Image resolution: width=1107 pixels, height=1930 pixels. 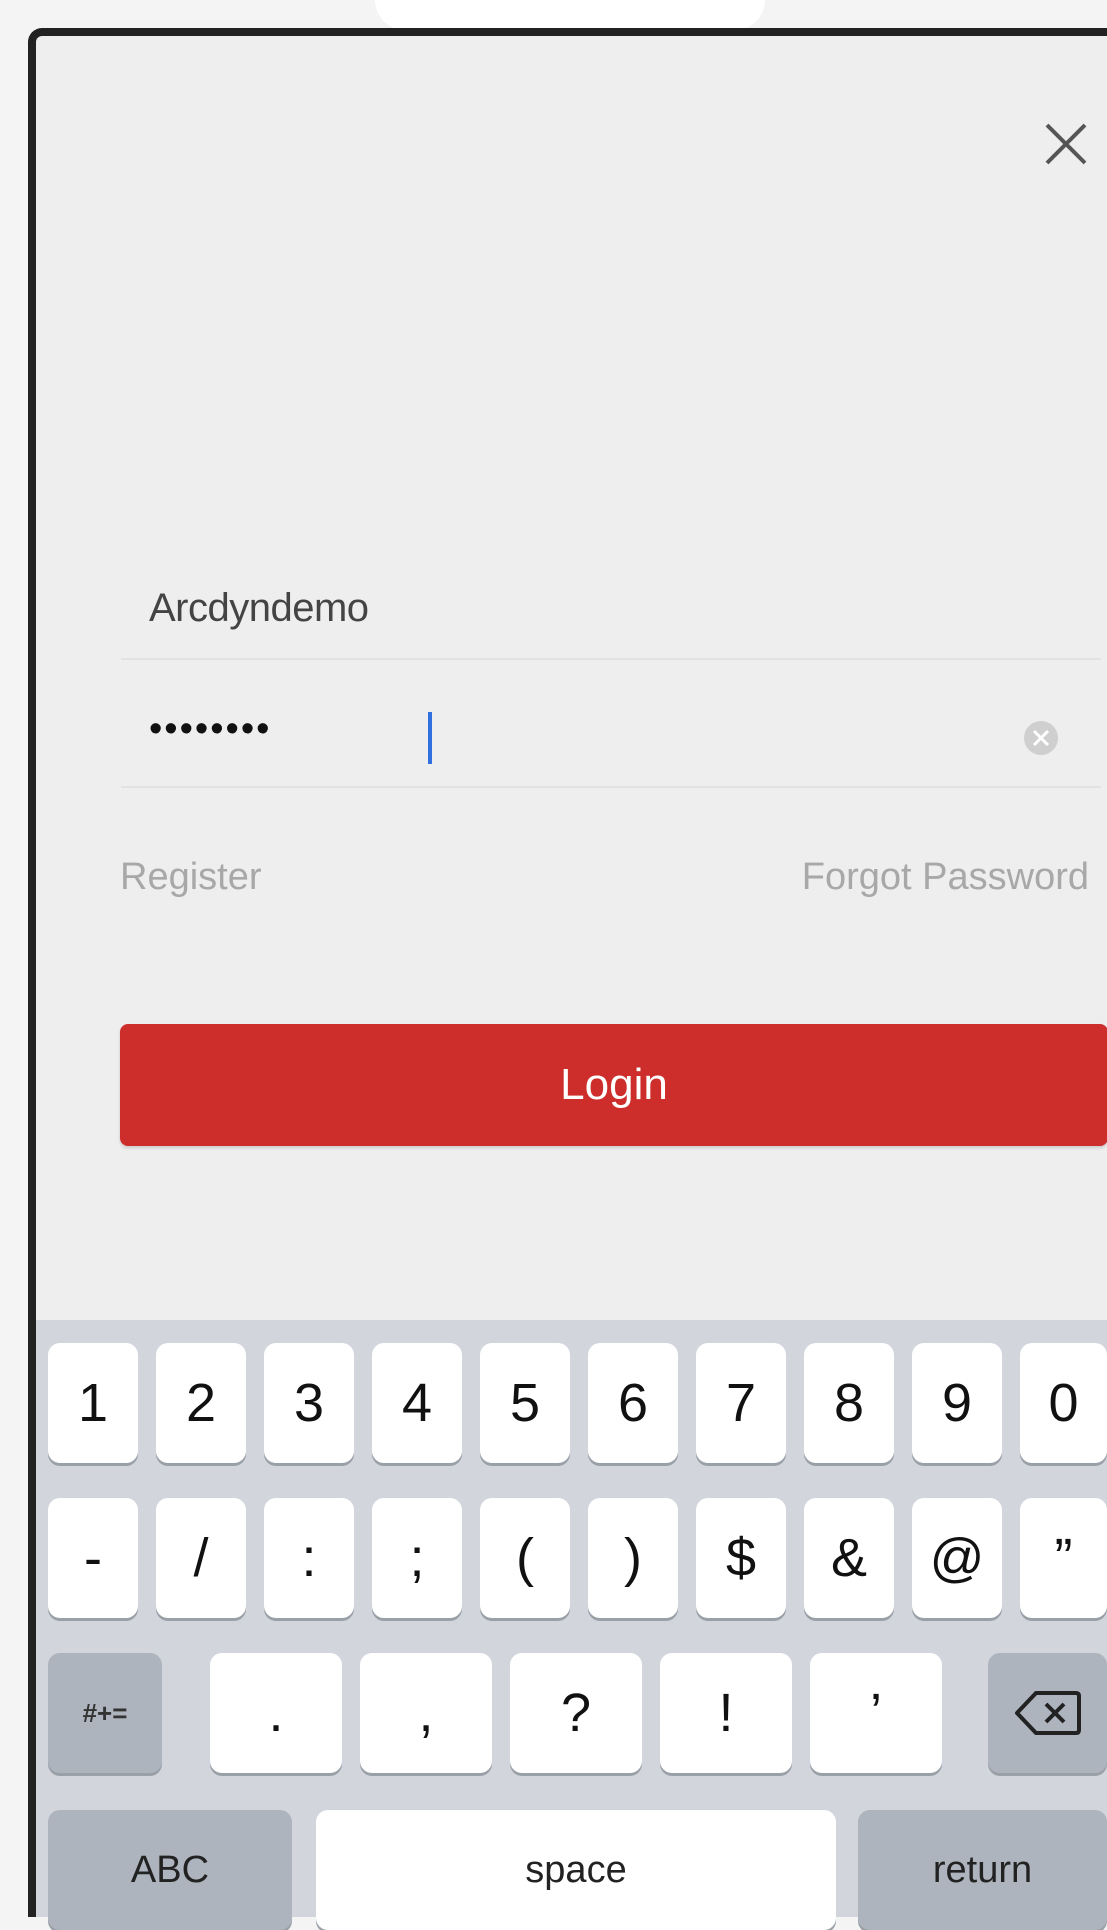 What do you see at coordinates (259, 608) in the screenshot?
I see `username-value: Arcdyndemo` at bounding box center [259, 608].